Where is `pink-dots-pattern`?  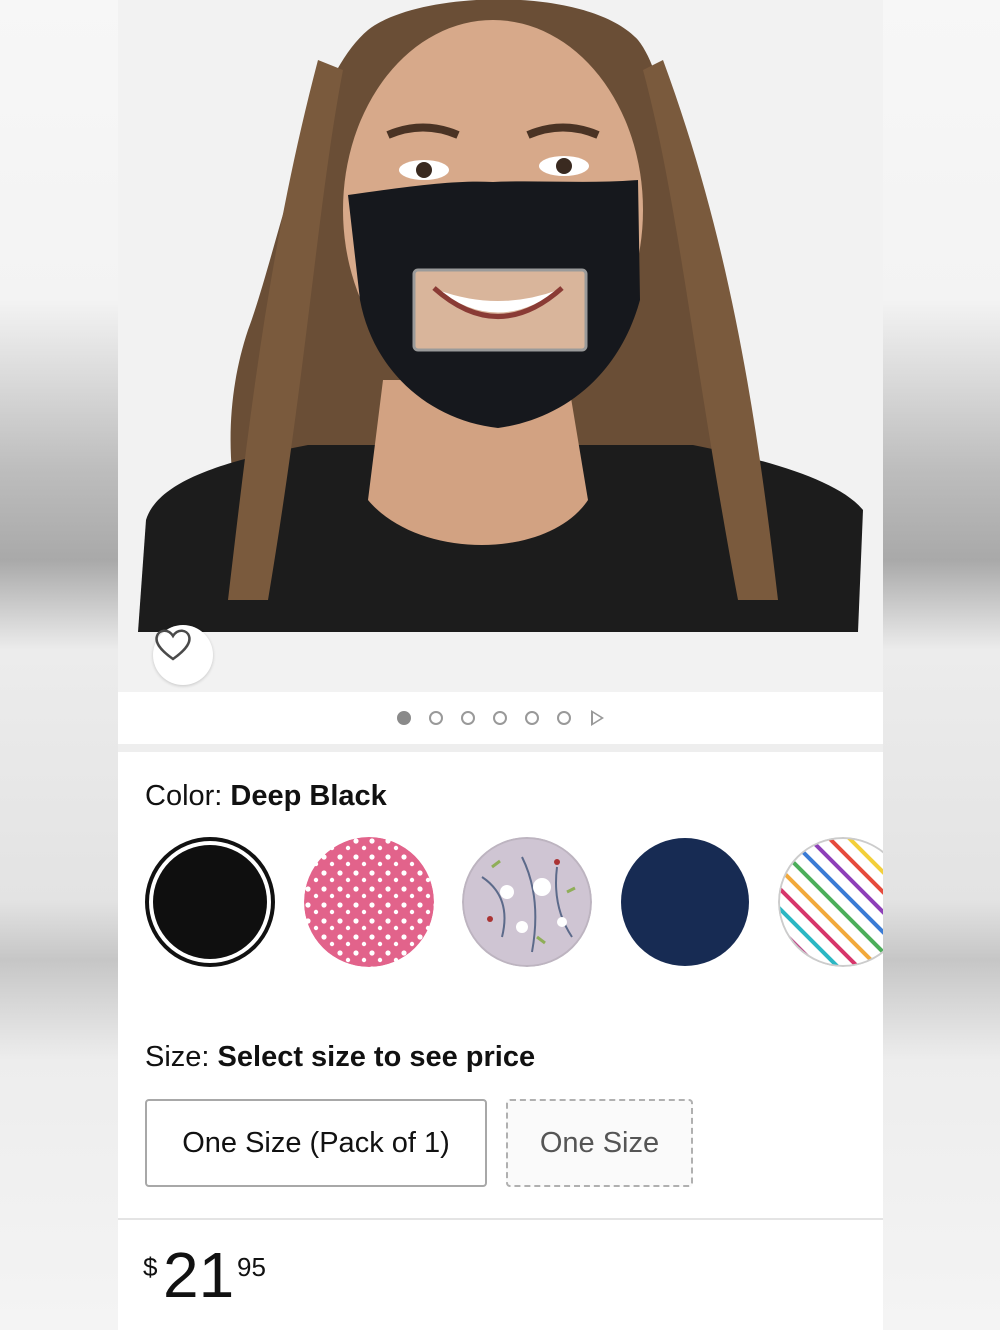
pink-dots-pattern is located at coordinates (369, 902).